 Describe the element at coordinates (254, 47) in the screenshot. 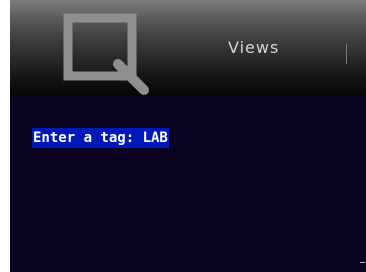

I see `tab-views-label: Views` at that location.